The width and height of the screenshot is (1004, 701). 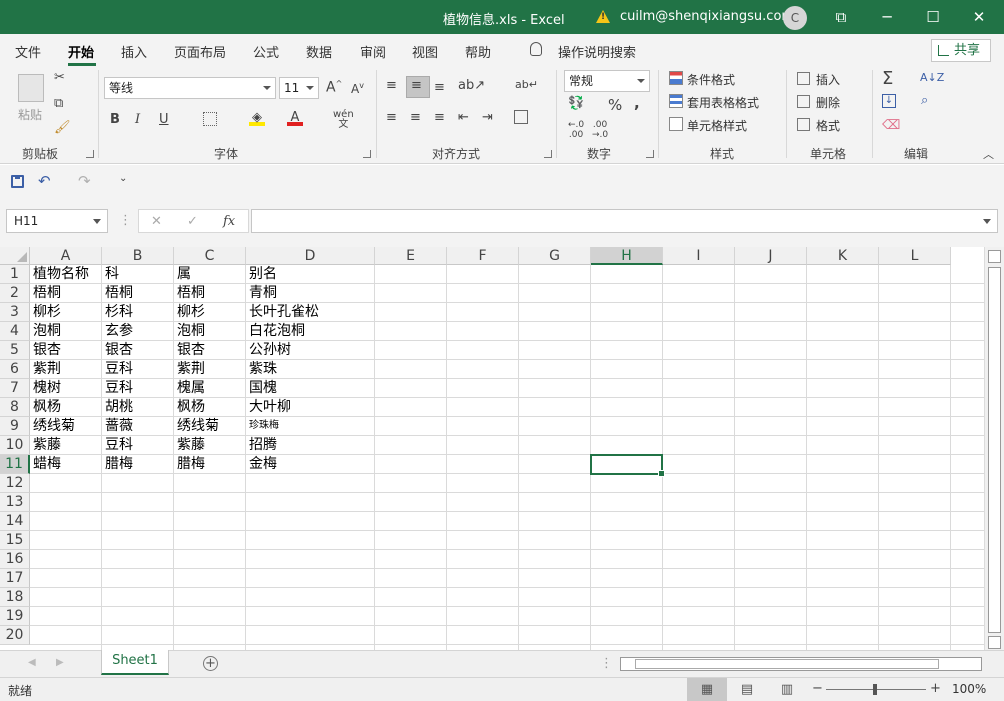 I want to click on clipboard-launcher-icon, so click(x=90, y=154).